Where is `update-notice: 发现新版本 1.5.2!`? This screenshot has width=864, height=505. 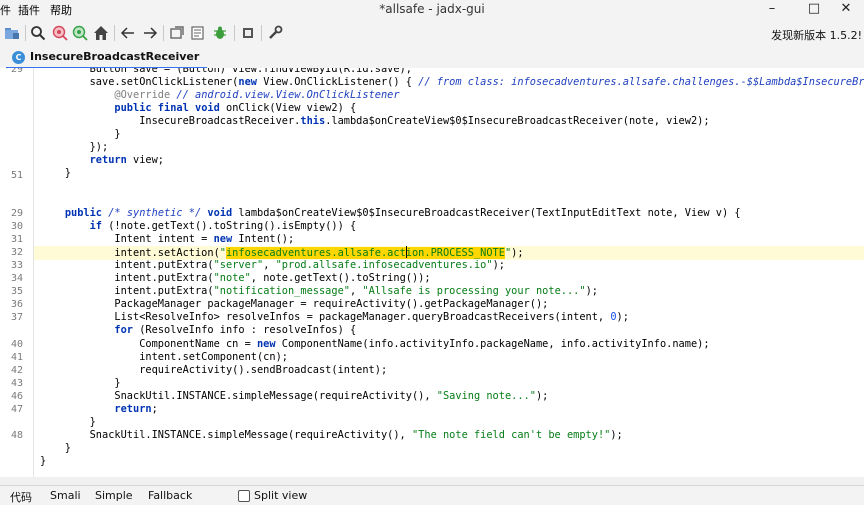 update-notice: 发现新版本 1.5.2! is located at coordinates (816, 35).